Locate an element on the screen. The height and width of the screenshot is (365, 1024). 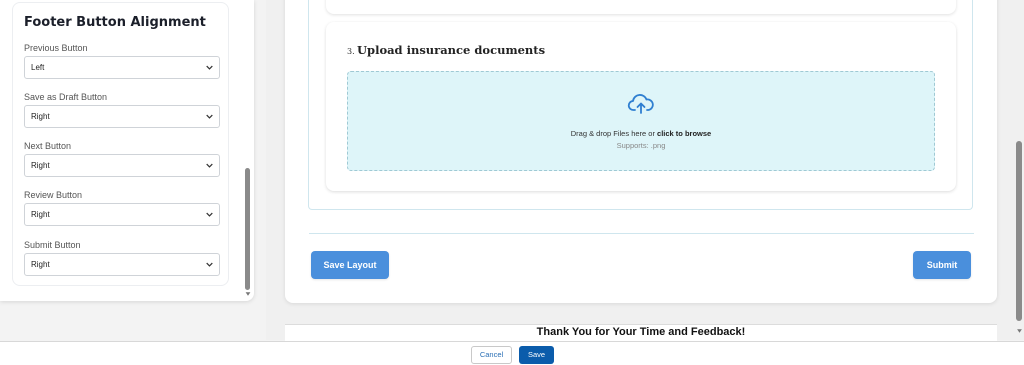
review-button-select: Right is located at coordinates (122, 214).